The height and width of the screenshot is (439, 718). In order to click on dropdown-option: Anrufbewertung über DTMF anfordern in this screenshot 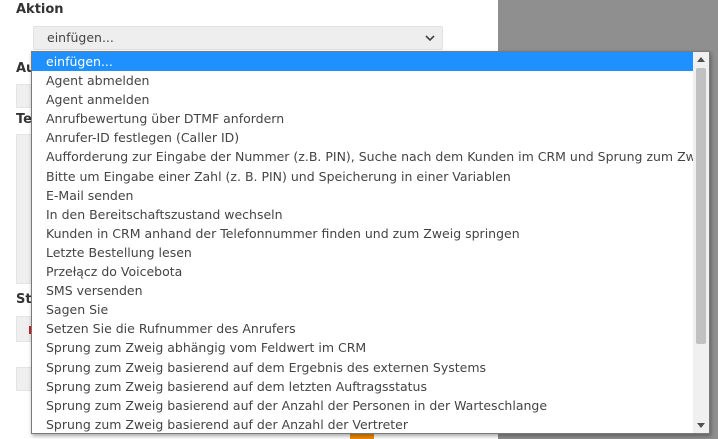, I will do `click(363, 118)`.